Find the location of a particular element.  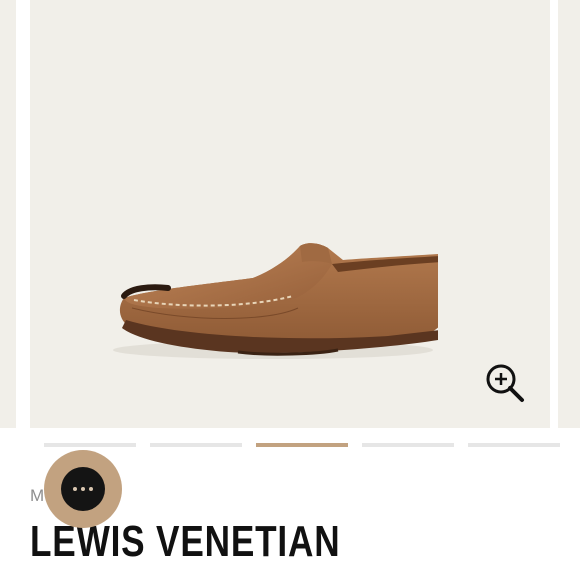

product-image is located at coordinates (275, 301).